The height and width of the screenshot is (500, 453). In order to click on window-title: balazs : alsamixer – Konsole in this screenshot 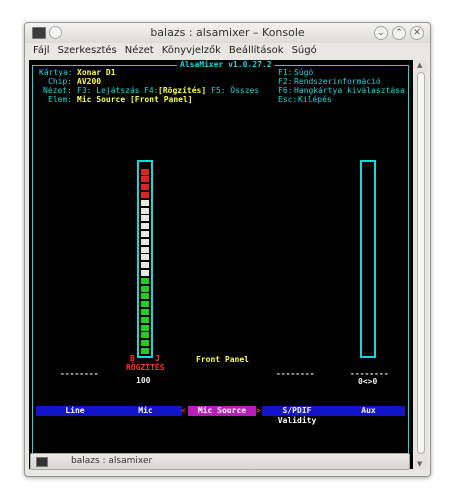, I will do `click(227, 32)`.